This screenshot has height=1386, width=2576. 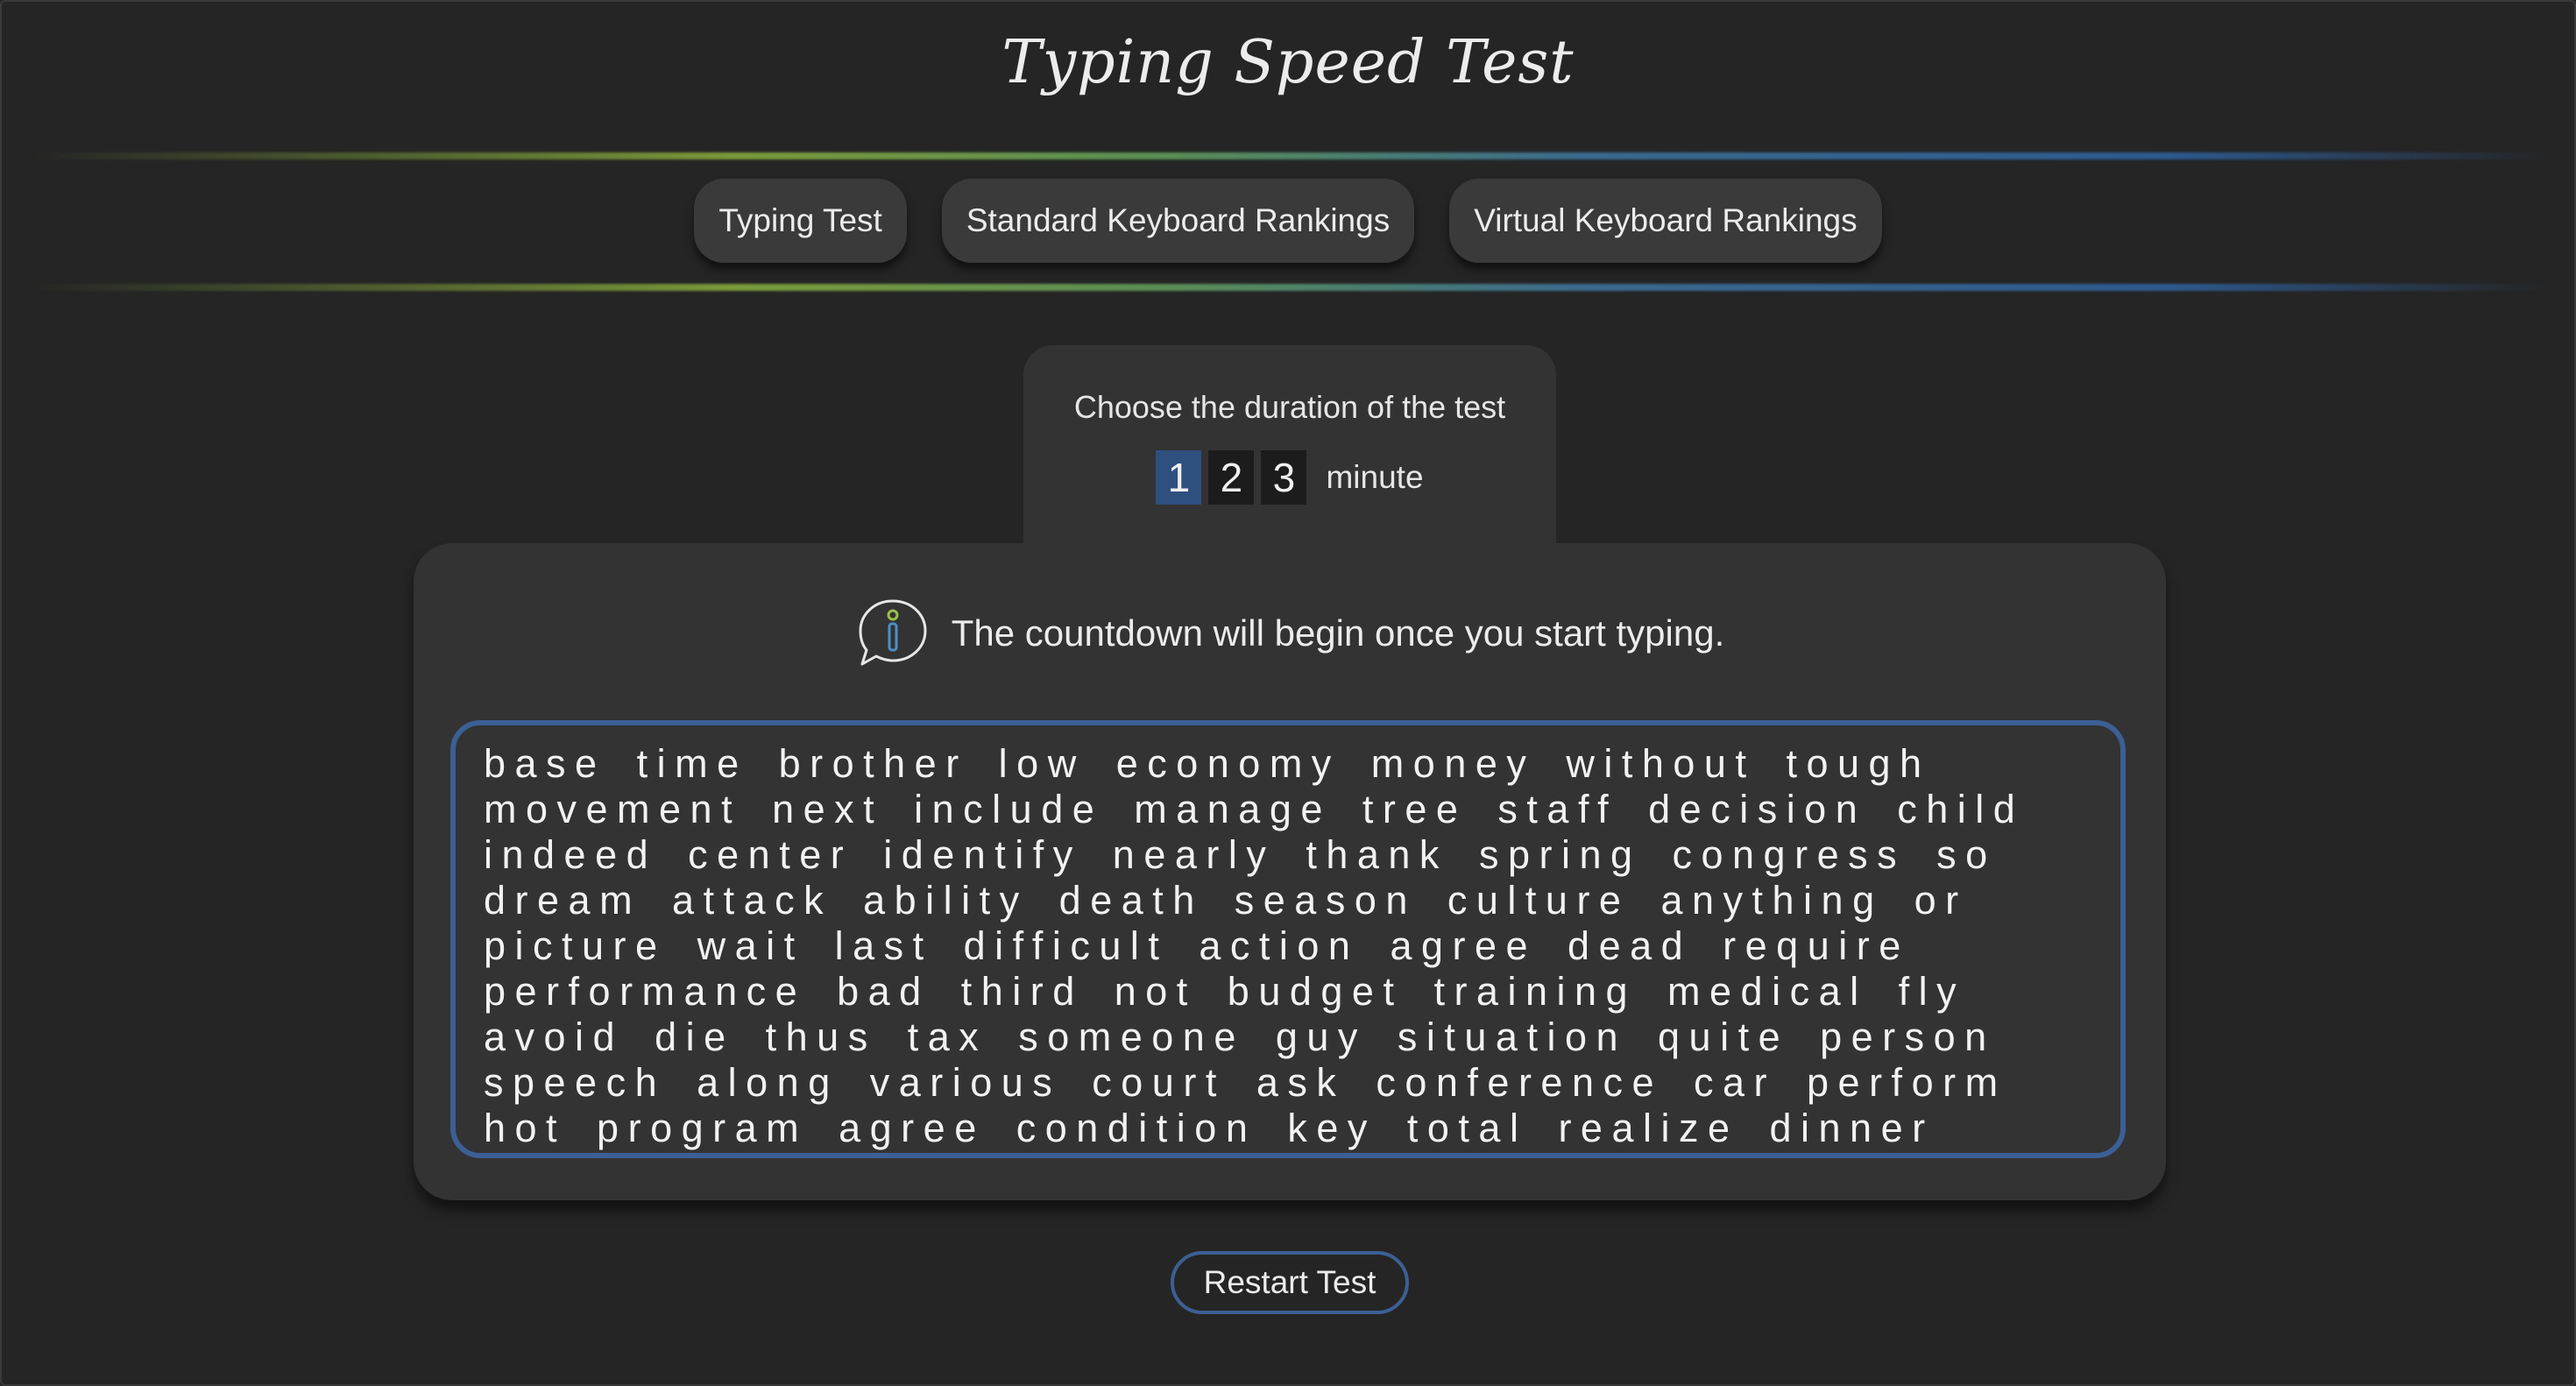 What do you see at coordinates (1284, 478) in the screenshot?
I see `duration-option-3: 3` at bounding box center [1284, 478].